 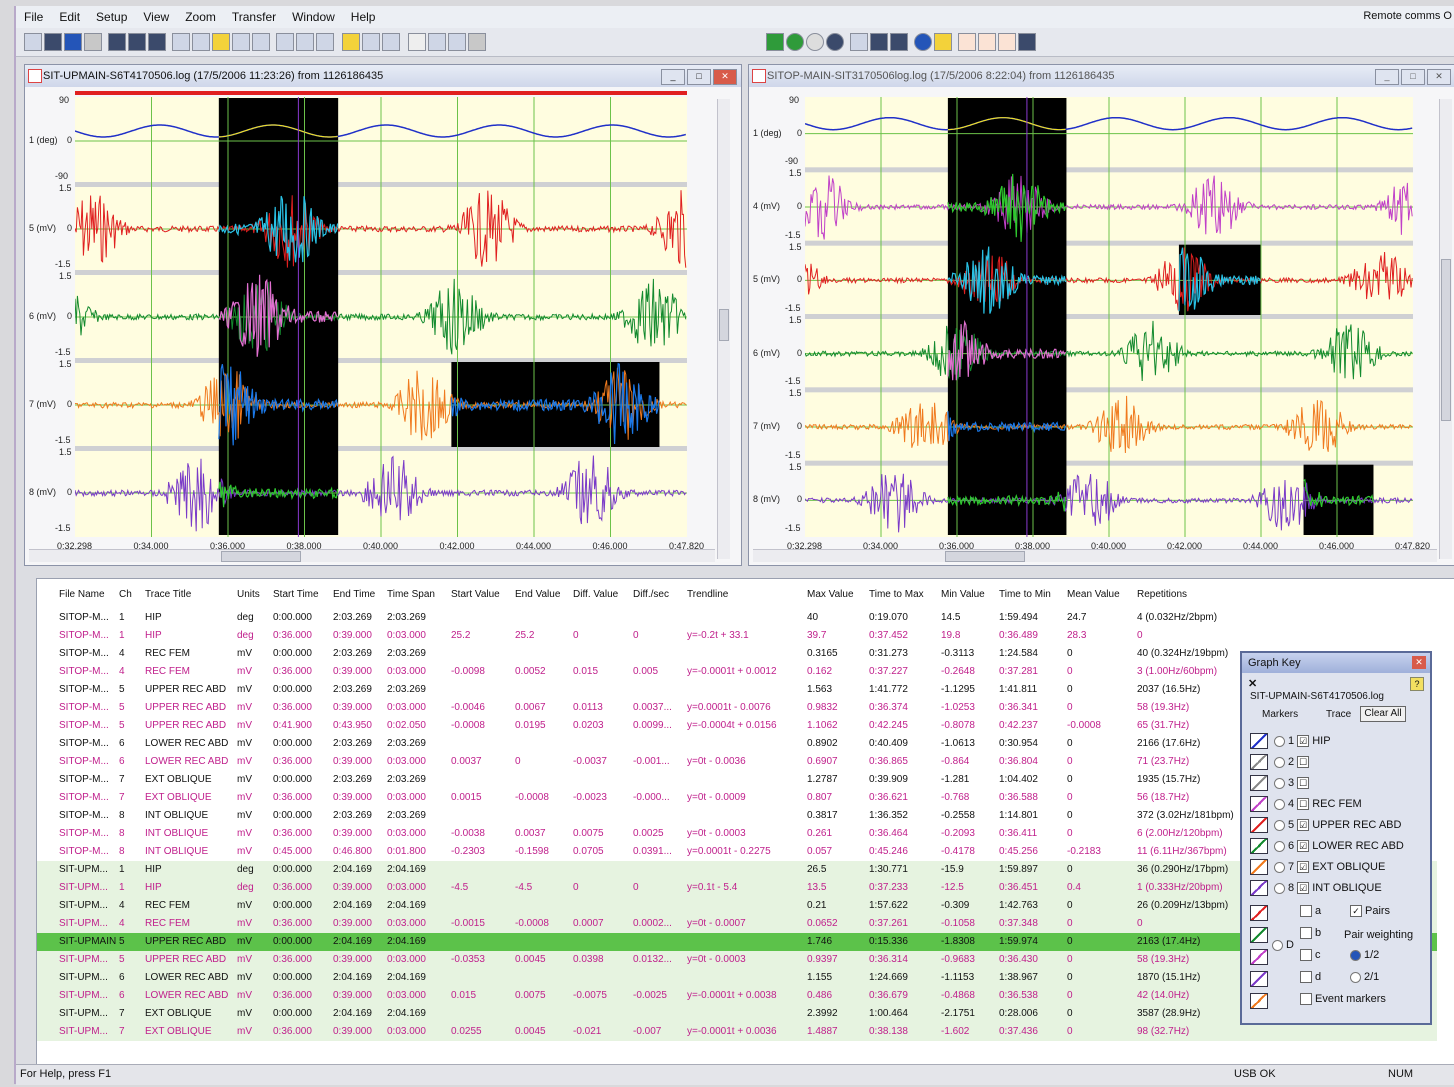 I want to click on record-icon, so click(x=775, y=42).